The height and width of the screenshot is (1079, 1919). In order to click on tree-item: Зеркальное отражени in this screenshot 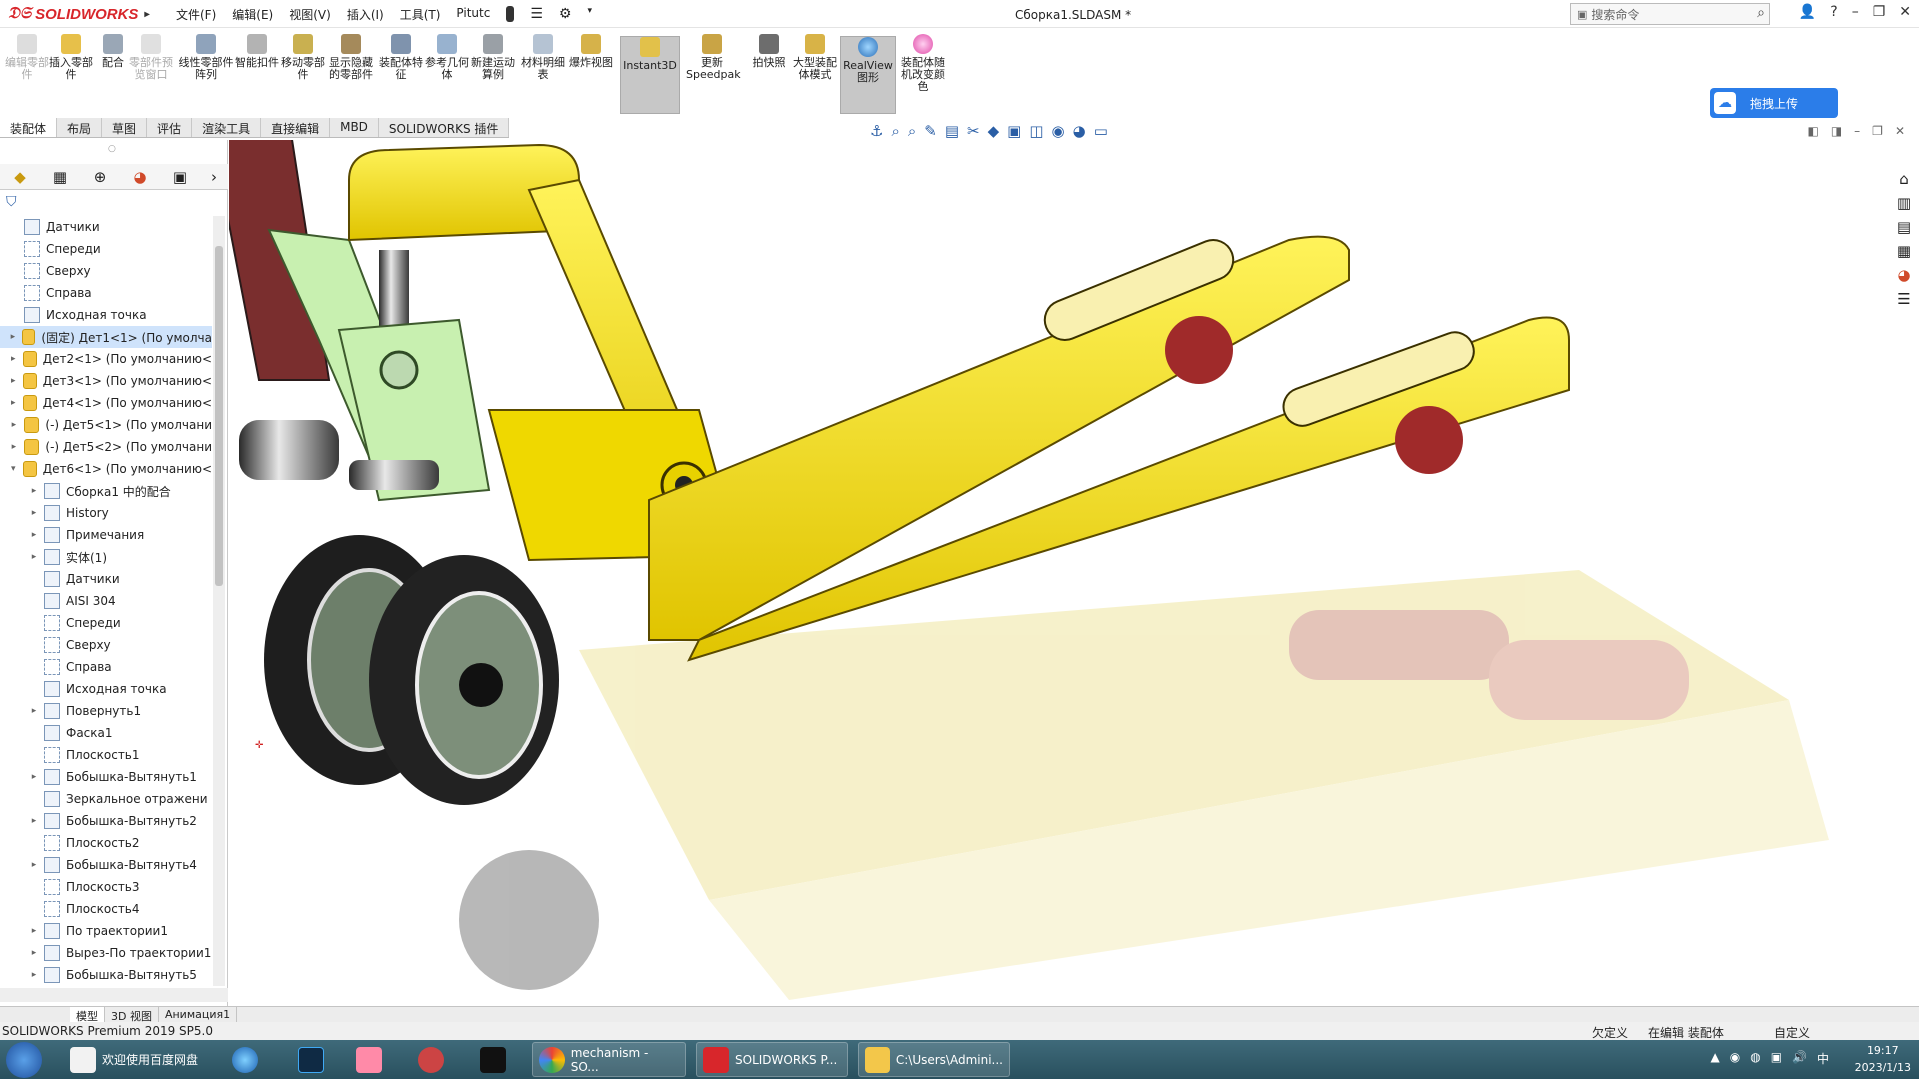, I will do `click(106, 799)`.